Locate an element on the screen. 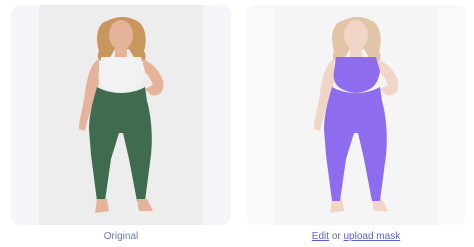  mask-caption: Edit or upload mask is located at coordinates (356, 237).